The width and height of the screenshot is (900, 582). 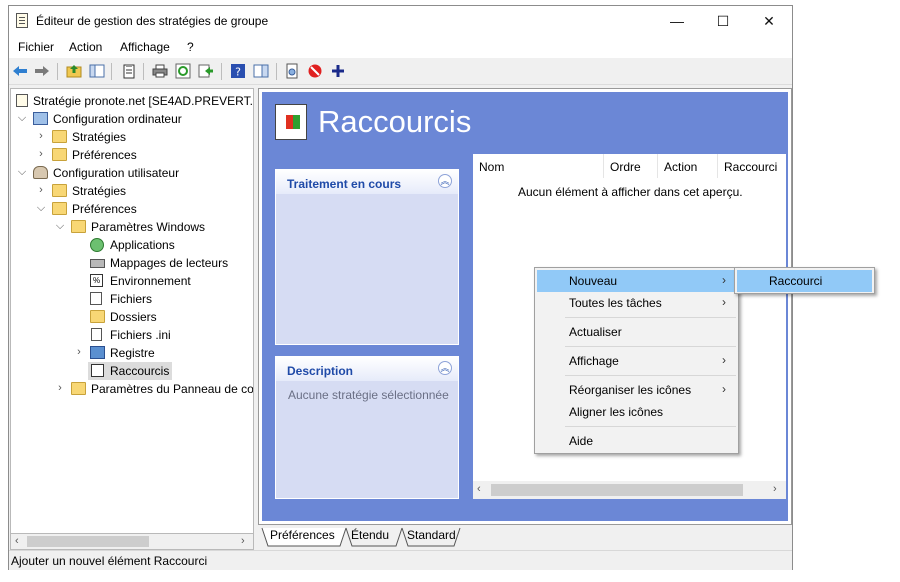 I want to click on close-button: ✕, so click(x=769, y=21).